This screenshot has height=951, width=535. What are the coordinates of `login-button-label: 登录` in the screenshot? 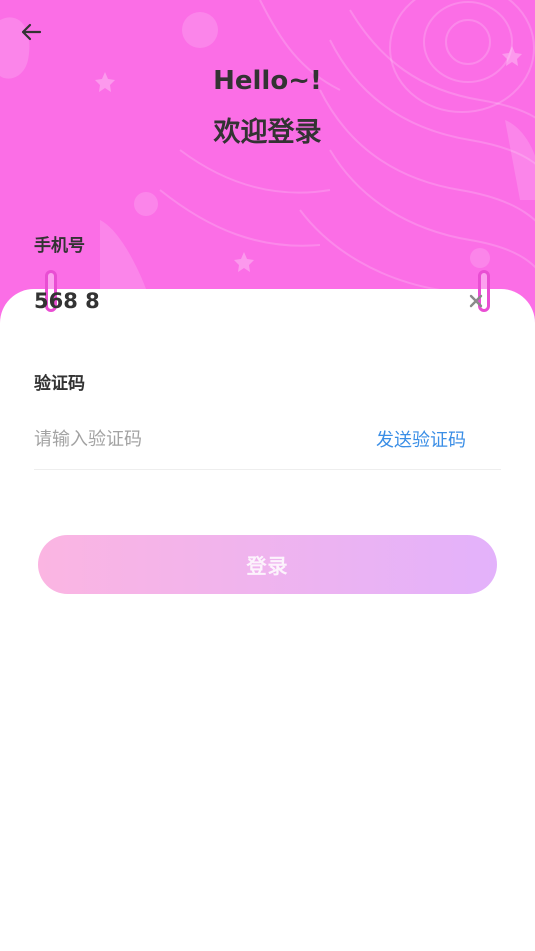 It's located at (267, 566).